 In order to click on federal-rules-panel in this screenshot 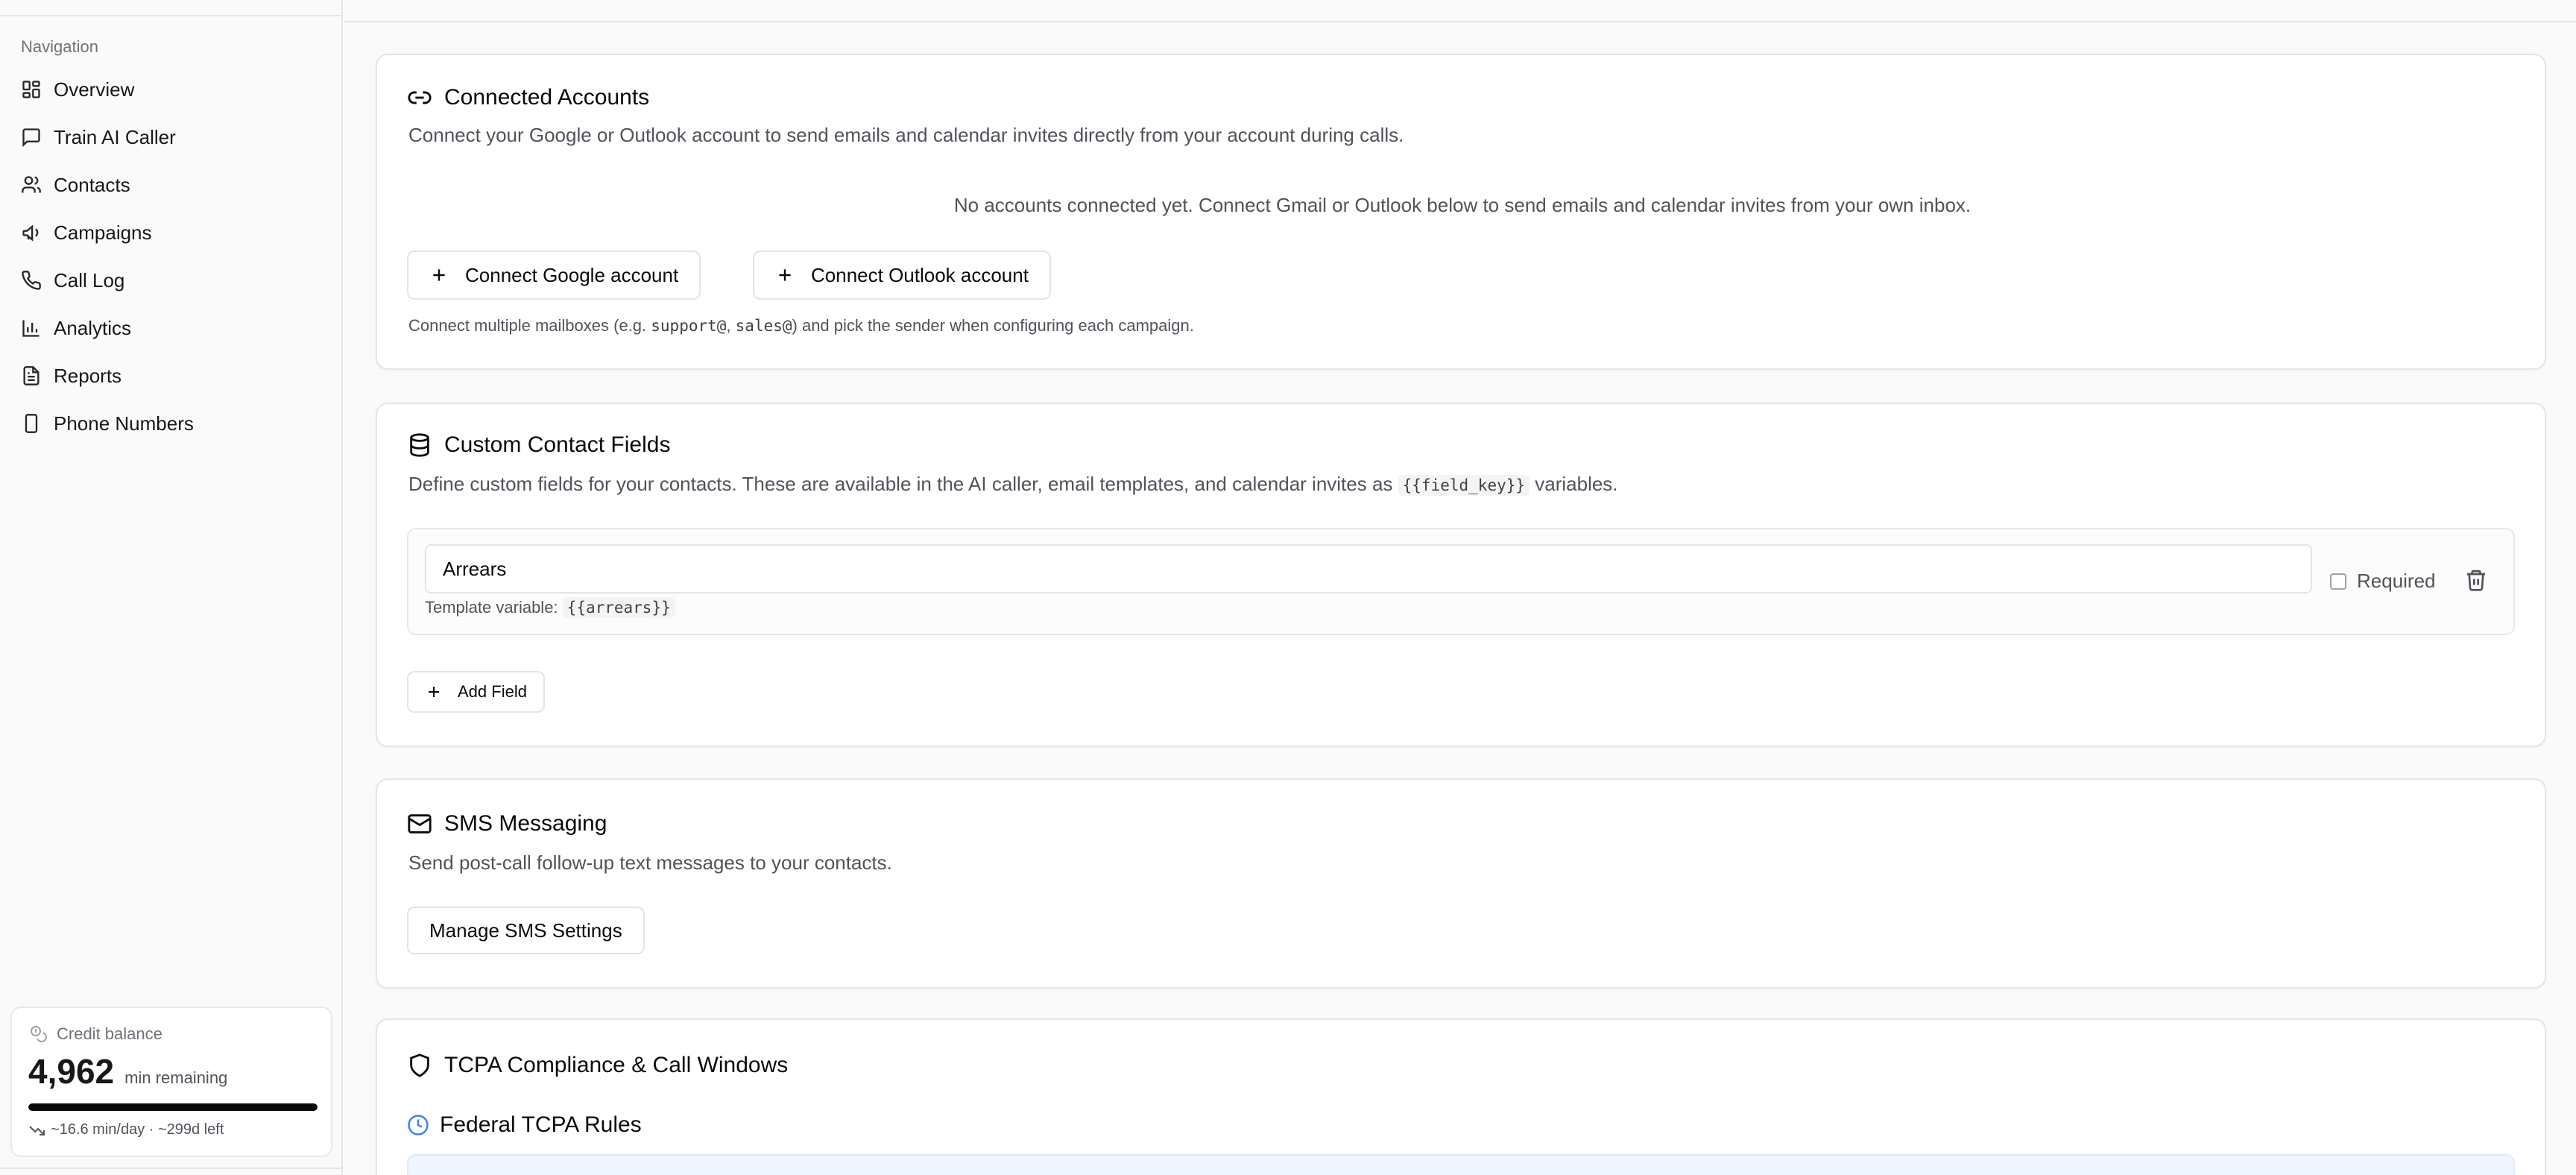, I will do `click(1461, 1164)`.